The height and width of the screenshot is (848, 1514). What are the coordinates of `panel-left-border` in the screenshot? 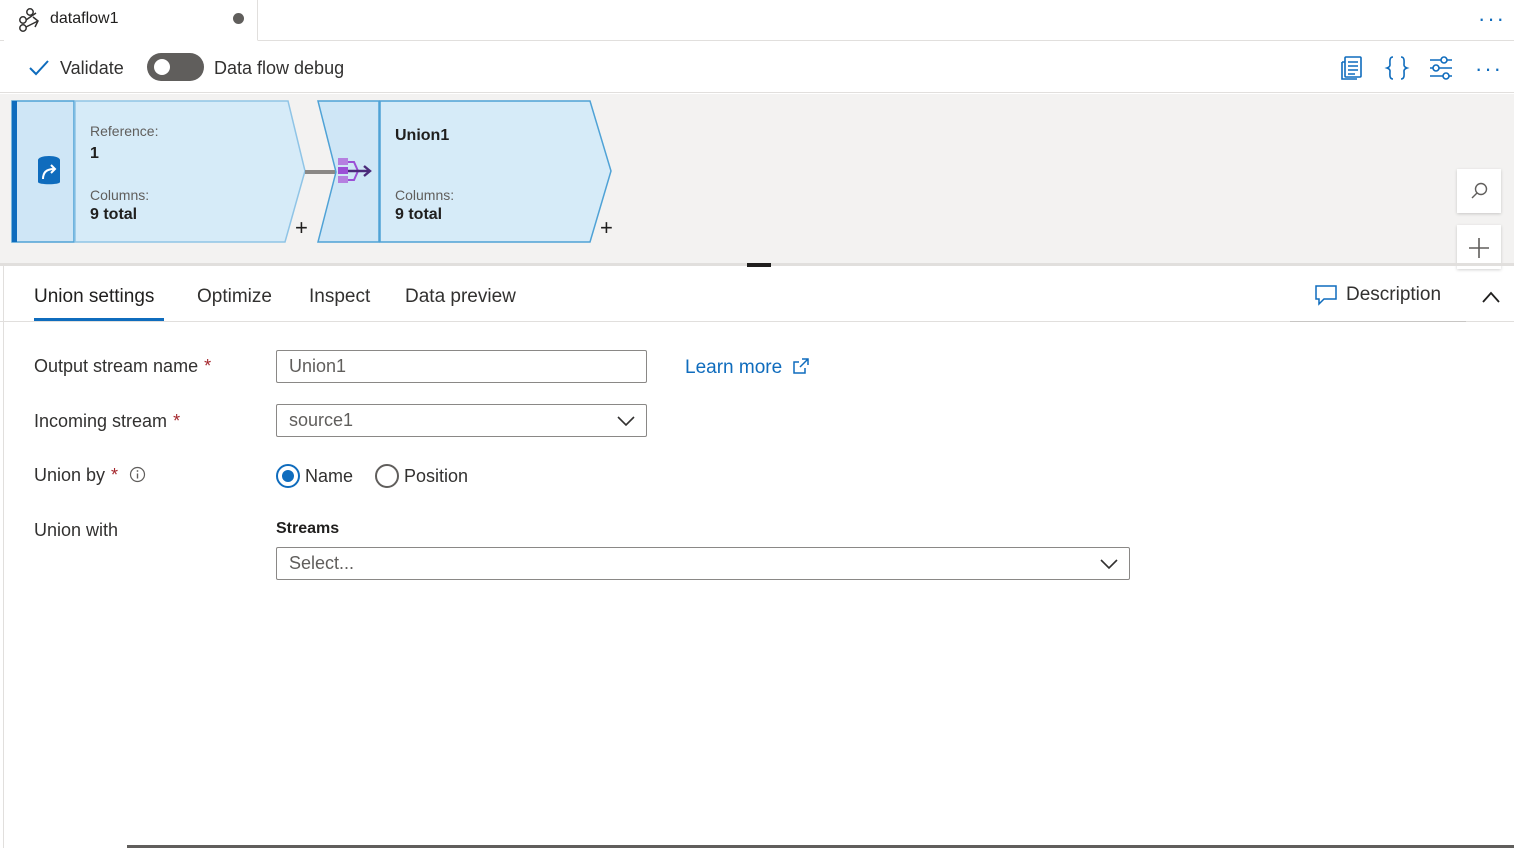 It's located at (3, 557).